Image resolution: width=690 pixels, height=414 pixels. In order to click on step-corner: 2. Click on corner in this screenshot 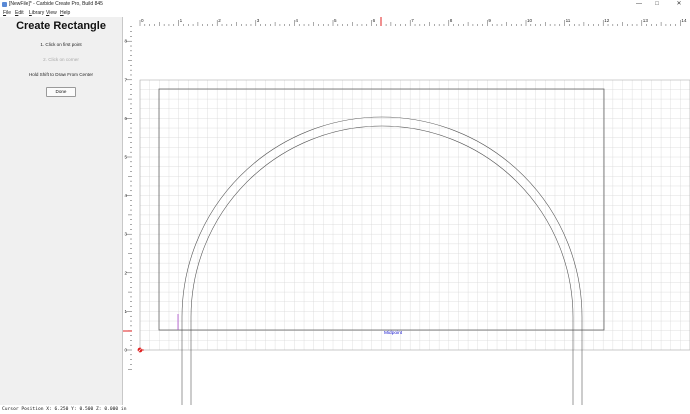, I will do `click(61, 59)`.